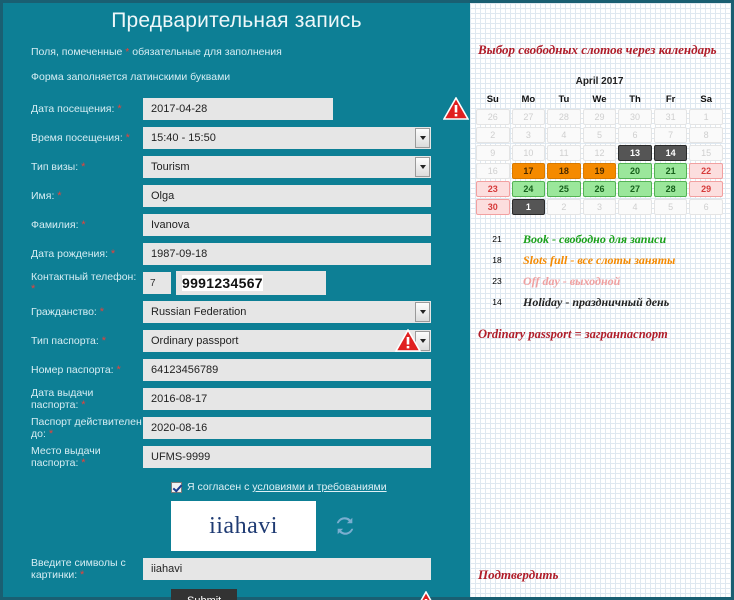  What do you see at coordinates (670, 171) in the screenshot?
I see `calendar-day-cell: 21` at bounding box center [670, 171].